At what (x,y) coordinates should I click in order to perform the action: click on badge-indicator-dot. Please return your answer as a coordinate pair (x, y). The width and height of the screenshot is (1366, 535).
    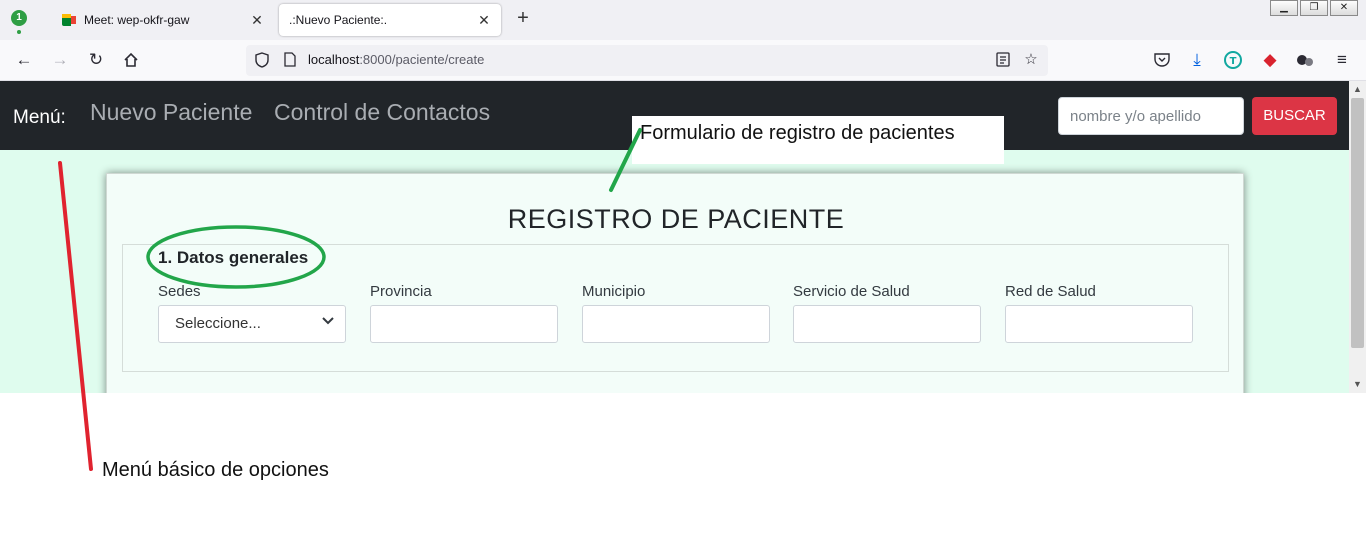
    Looking at the image, I should click on (19, 32).